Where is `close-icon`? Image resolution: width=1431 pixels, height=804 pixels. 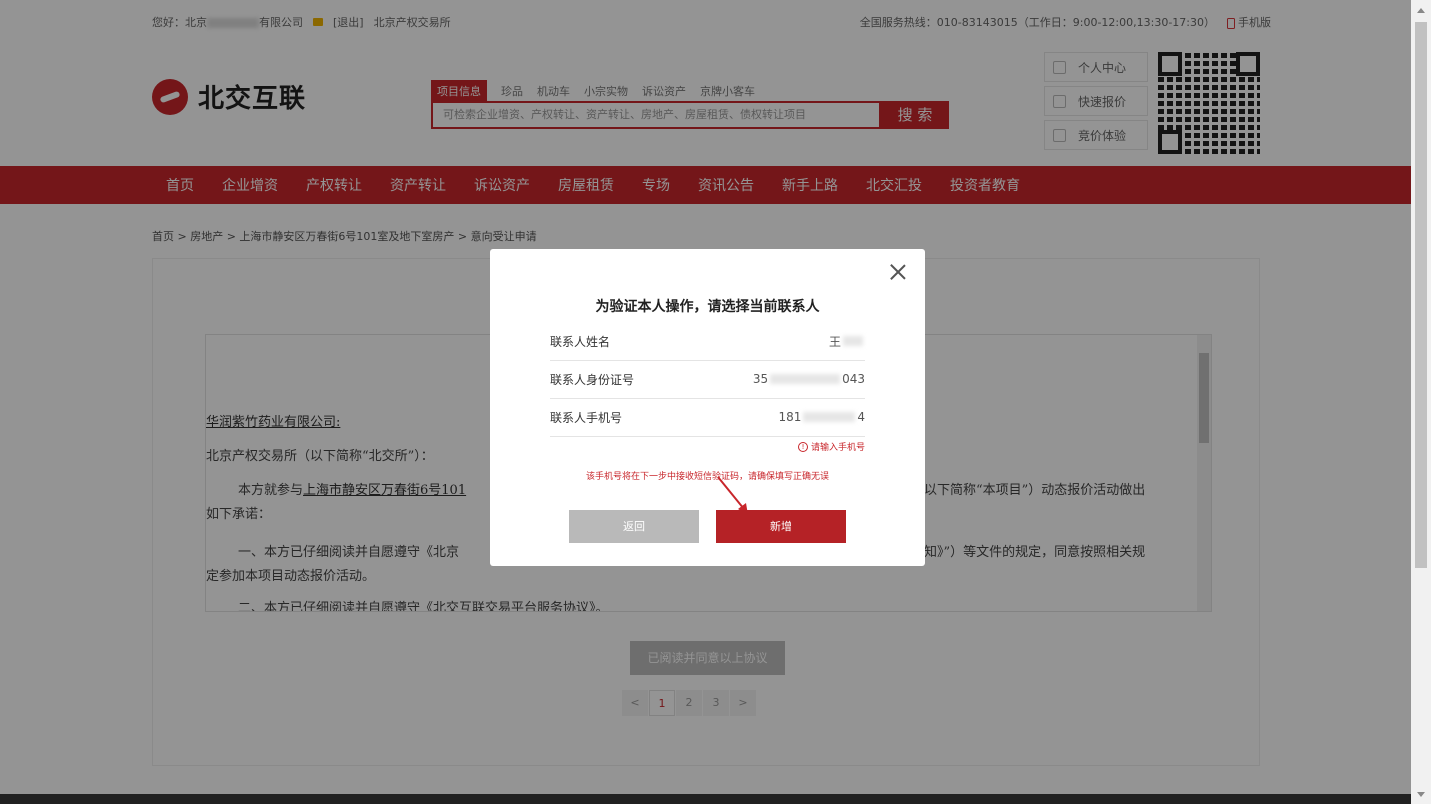 close-icon is located at coordinates (898, 272).